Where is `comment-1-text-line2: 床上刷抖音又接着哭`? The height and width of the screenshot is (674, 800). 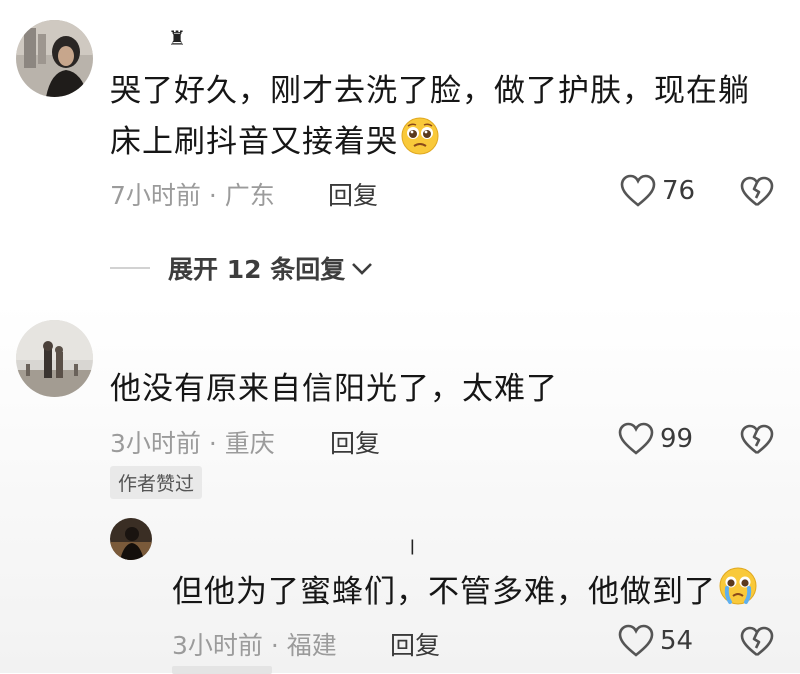 comment-1-text-line2: 床上刷抖音又接着哭 is located at coordinates (254, 142).